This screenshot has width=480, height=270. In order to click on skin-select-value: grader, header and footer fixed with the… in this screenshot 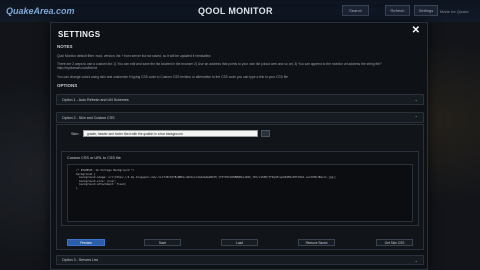, I will do `click(135, 133)`.